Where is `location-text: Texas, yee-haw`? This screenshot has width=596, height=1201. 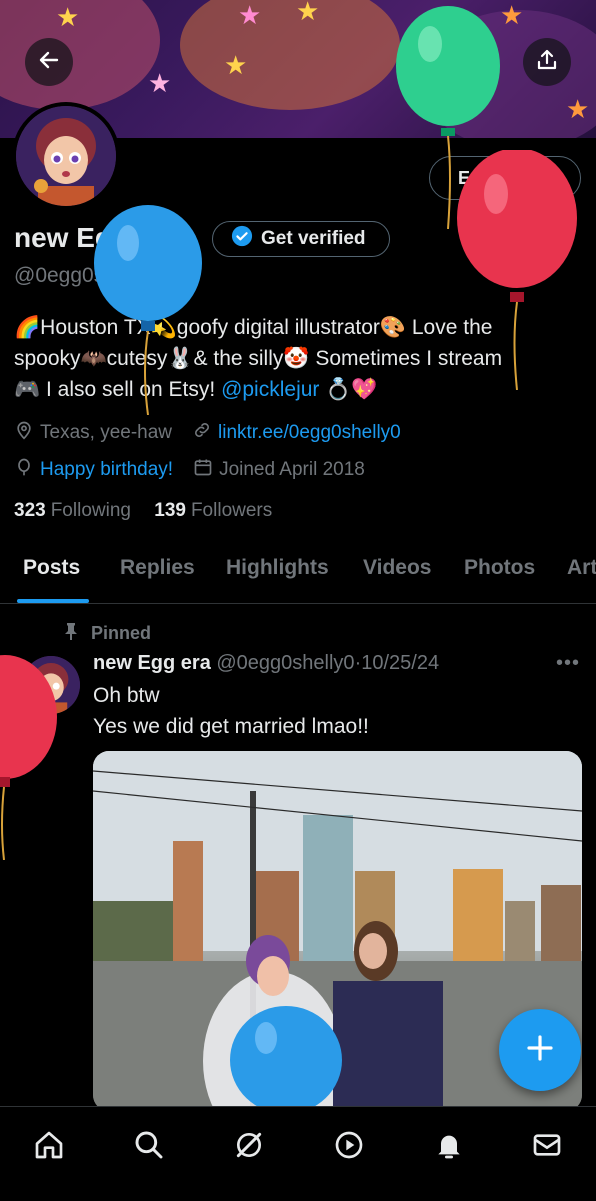 location-text: Texas, yee-haw is located at coordinates (106, 432).